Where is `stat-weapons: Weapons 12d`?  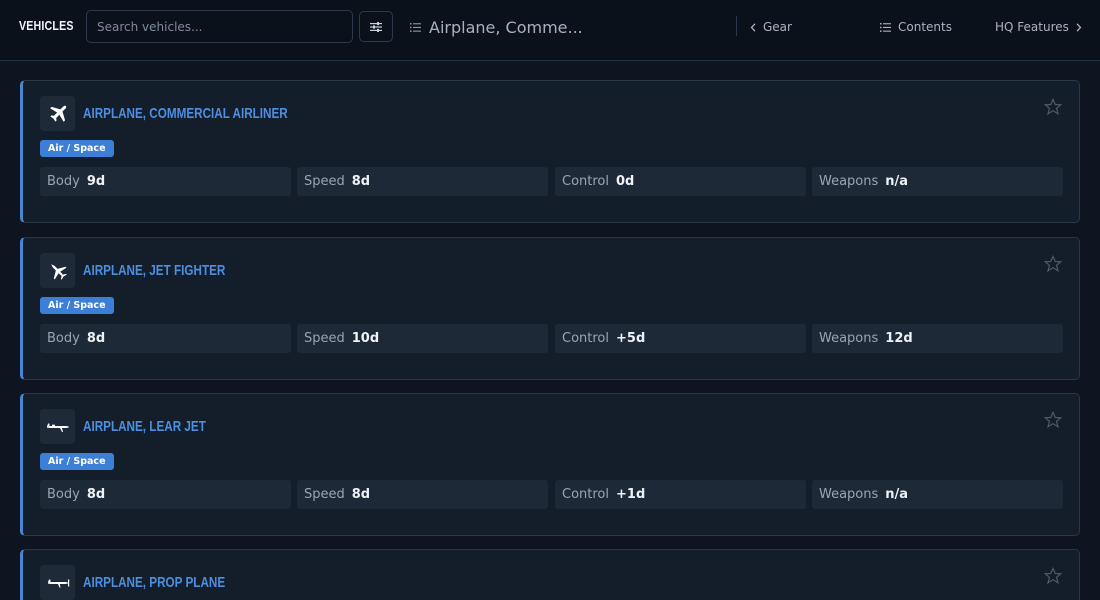
stat-weapons: Weapons 12d is located at coordinates (937, 338).